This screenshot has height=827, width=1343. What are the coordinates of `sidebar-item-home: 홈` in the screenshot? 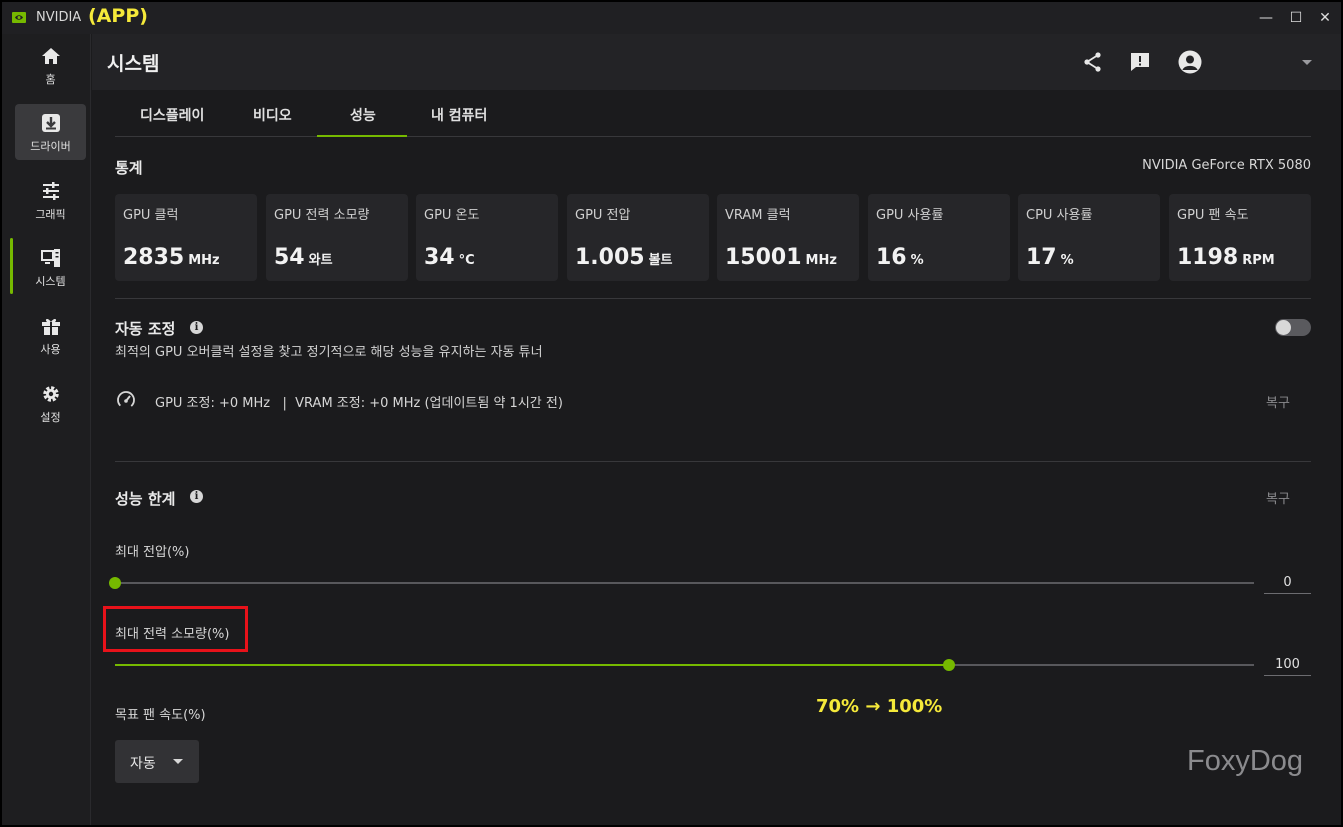 It's located at (50, 65).